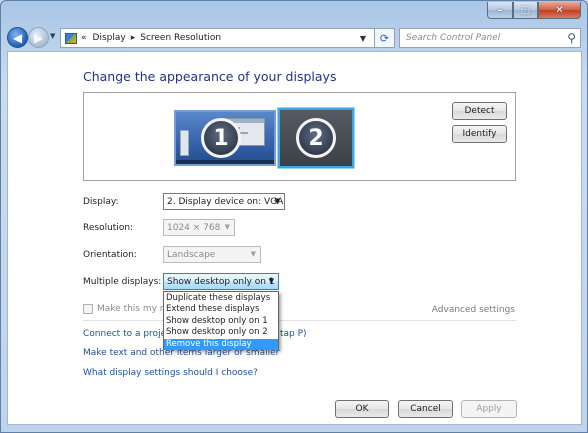 This screenshot has height=433, width=588. I want to click on detect-button: Detect, so click(479, 111).